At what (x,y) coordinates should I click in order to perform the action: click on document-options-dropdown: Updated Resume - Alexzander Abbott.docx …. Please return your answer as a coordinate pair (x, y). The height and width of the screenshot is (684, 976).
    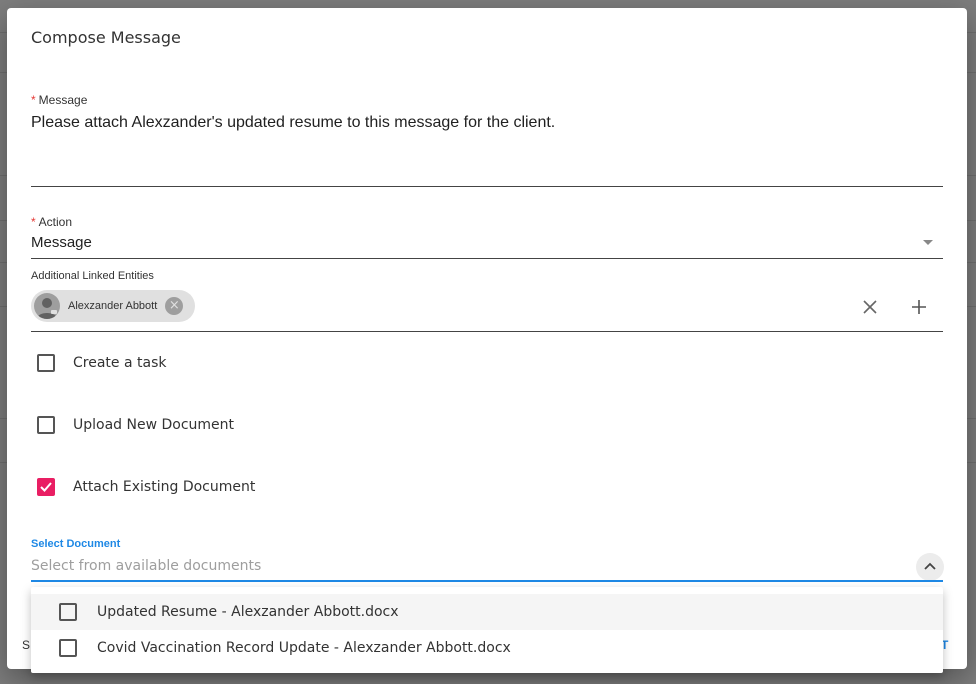
    Looking at the image, I should click on (487, 630).